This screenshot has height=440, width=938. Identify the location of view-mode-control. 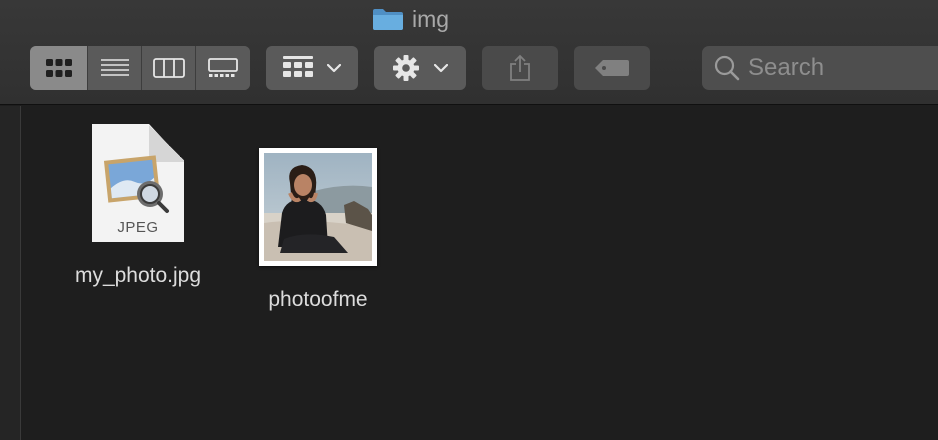
(140, 68).